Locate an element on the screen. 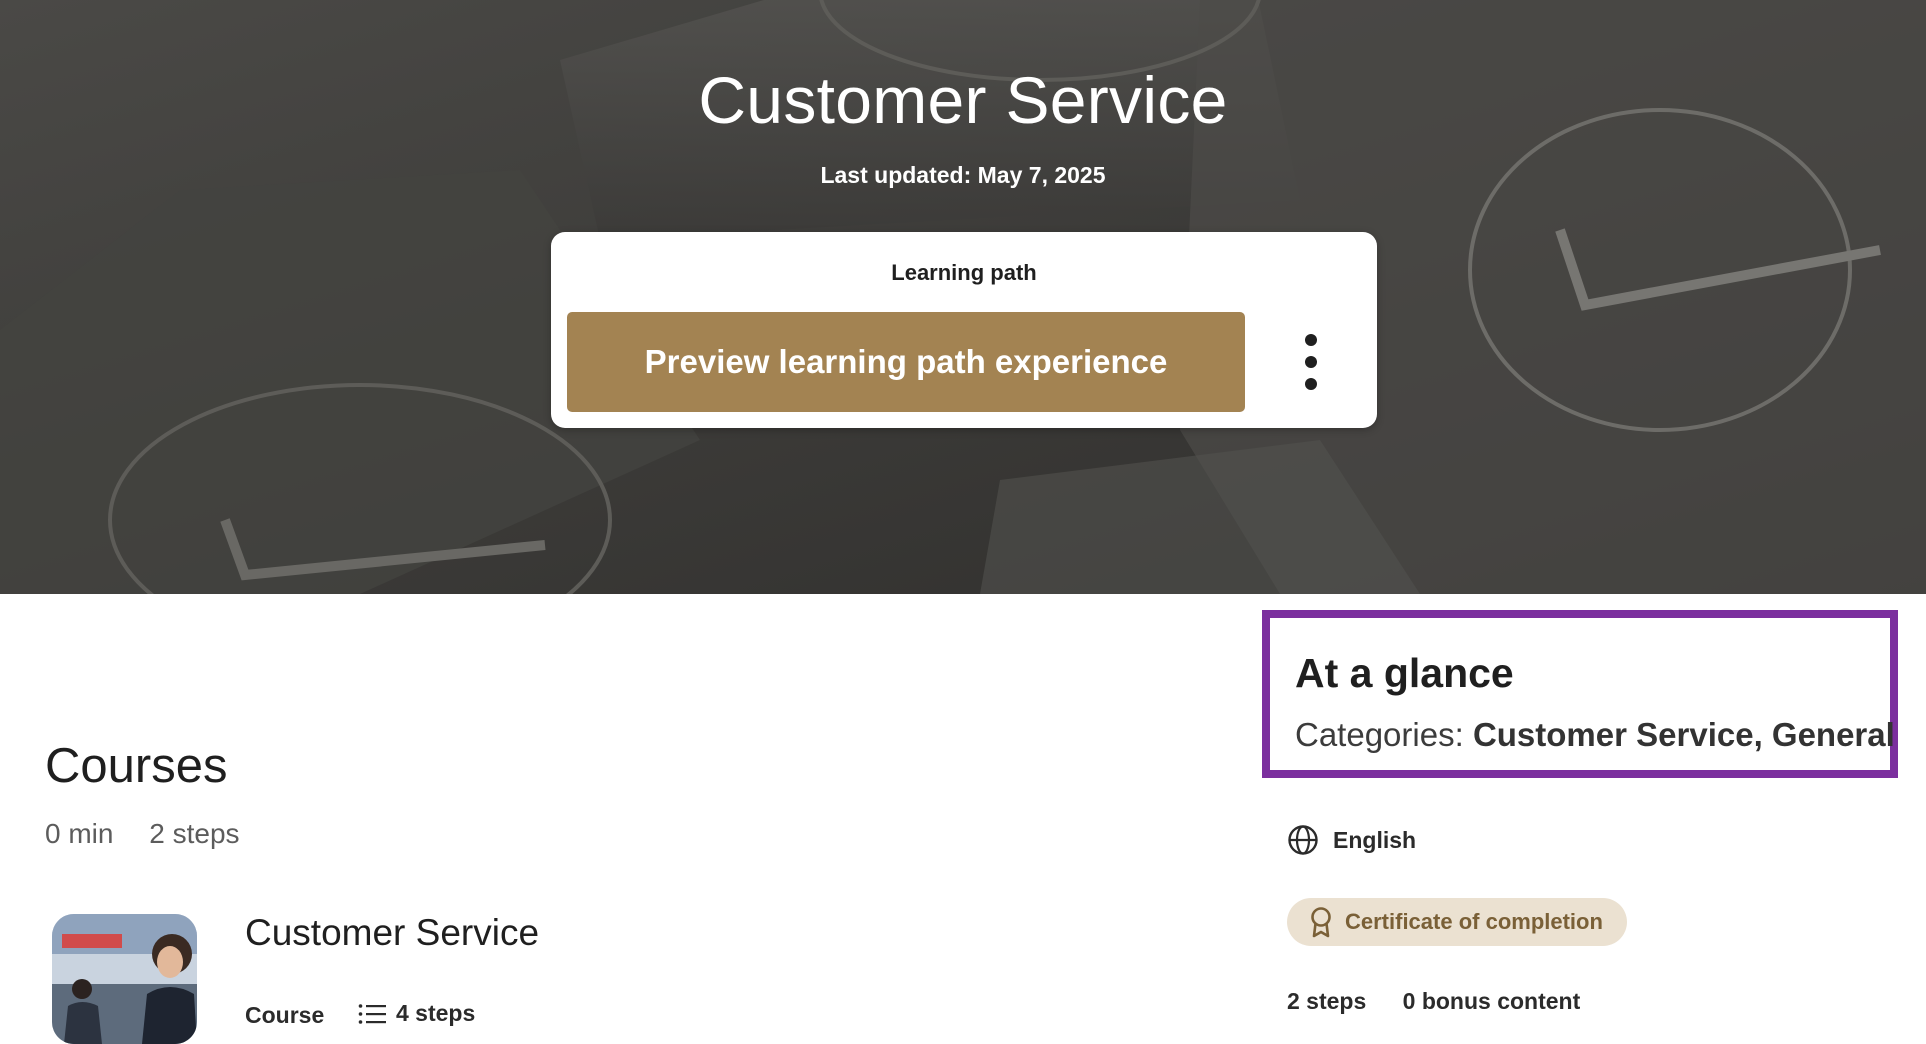 This screenshot has height=1044, width=1926. more-options-button is located at coordinates (1311, 362).